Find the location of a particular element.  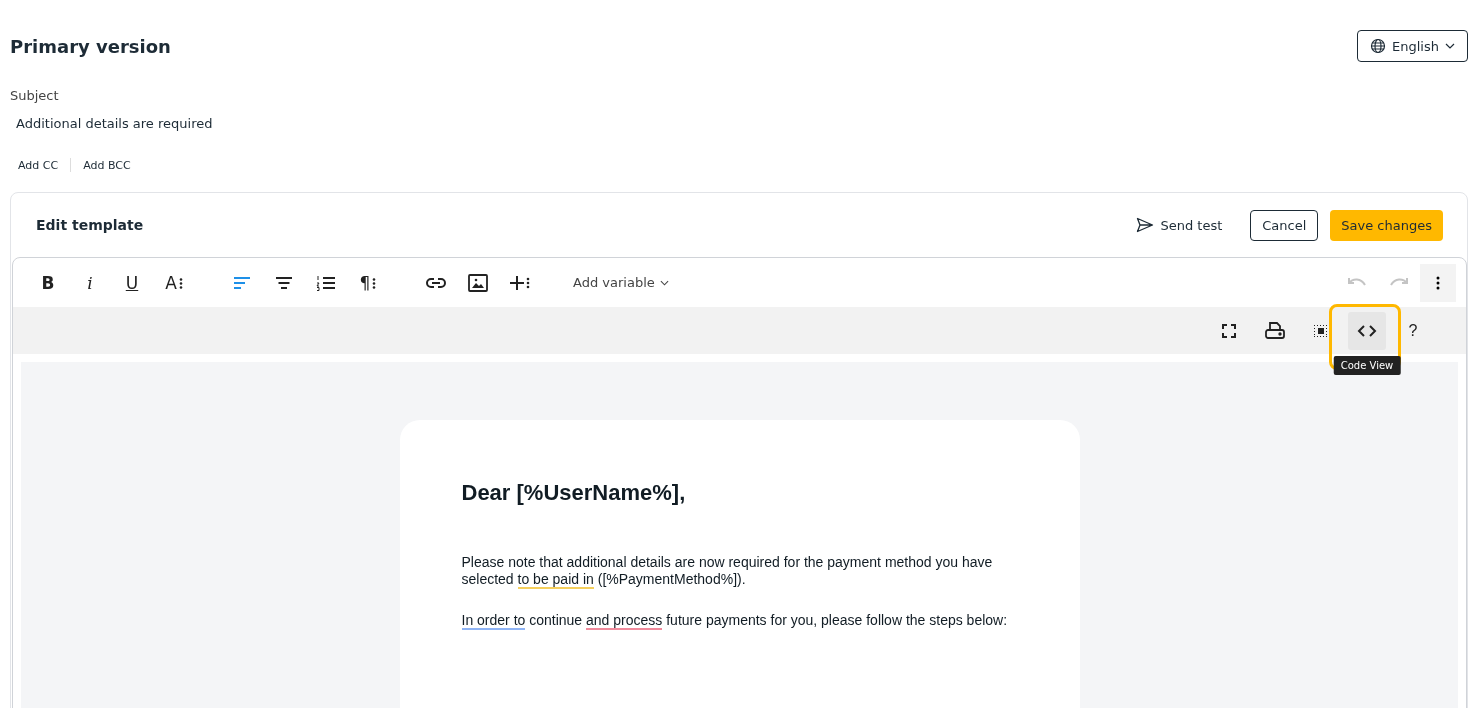

vertical-dots-icon is located at coordinates (1438, 282).